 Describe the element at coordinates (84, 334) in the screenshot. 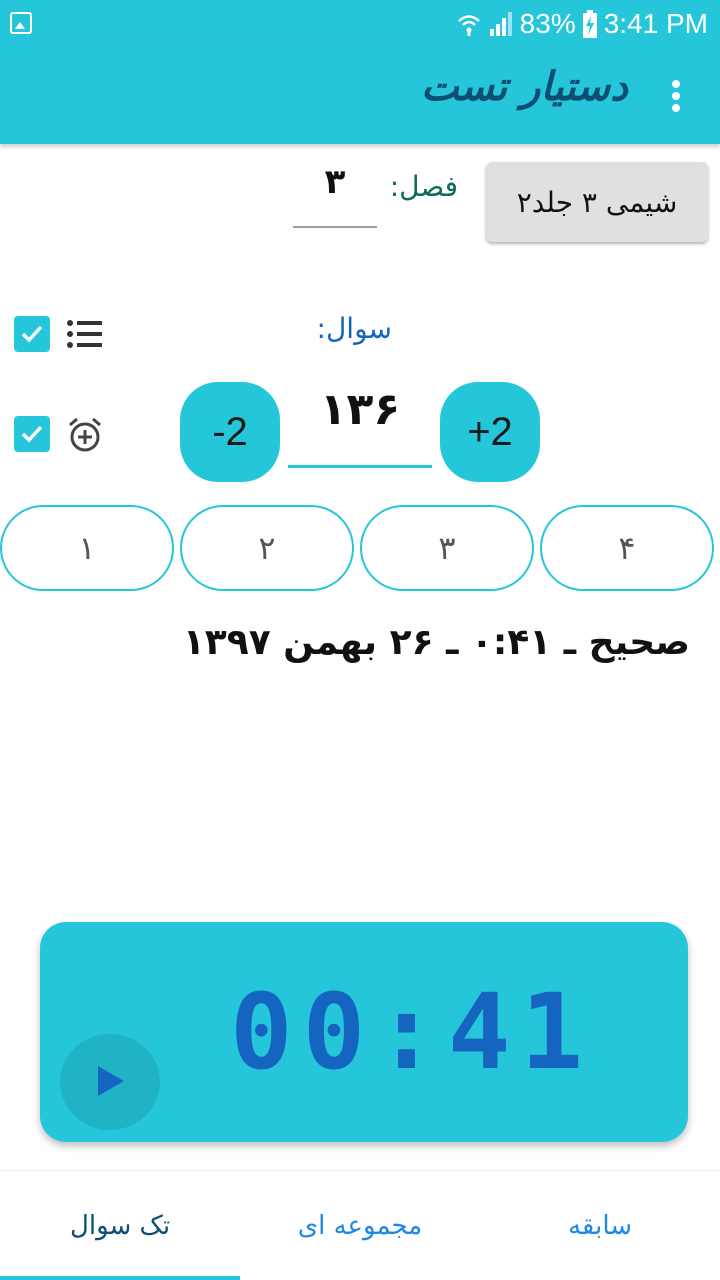

I see `list-icon` at that location.